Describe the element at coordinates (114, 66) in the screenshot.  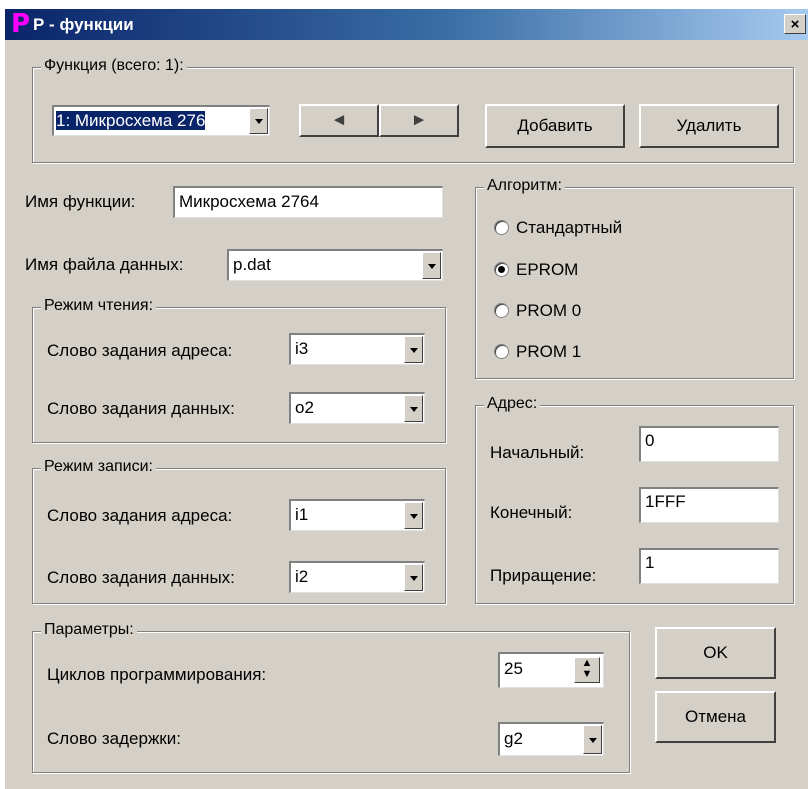
I see `function-group-legend: Функция (всего: 1):` at that location.